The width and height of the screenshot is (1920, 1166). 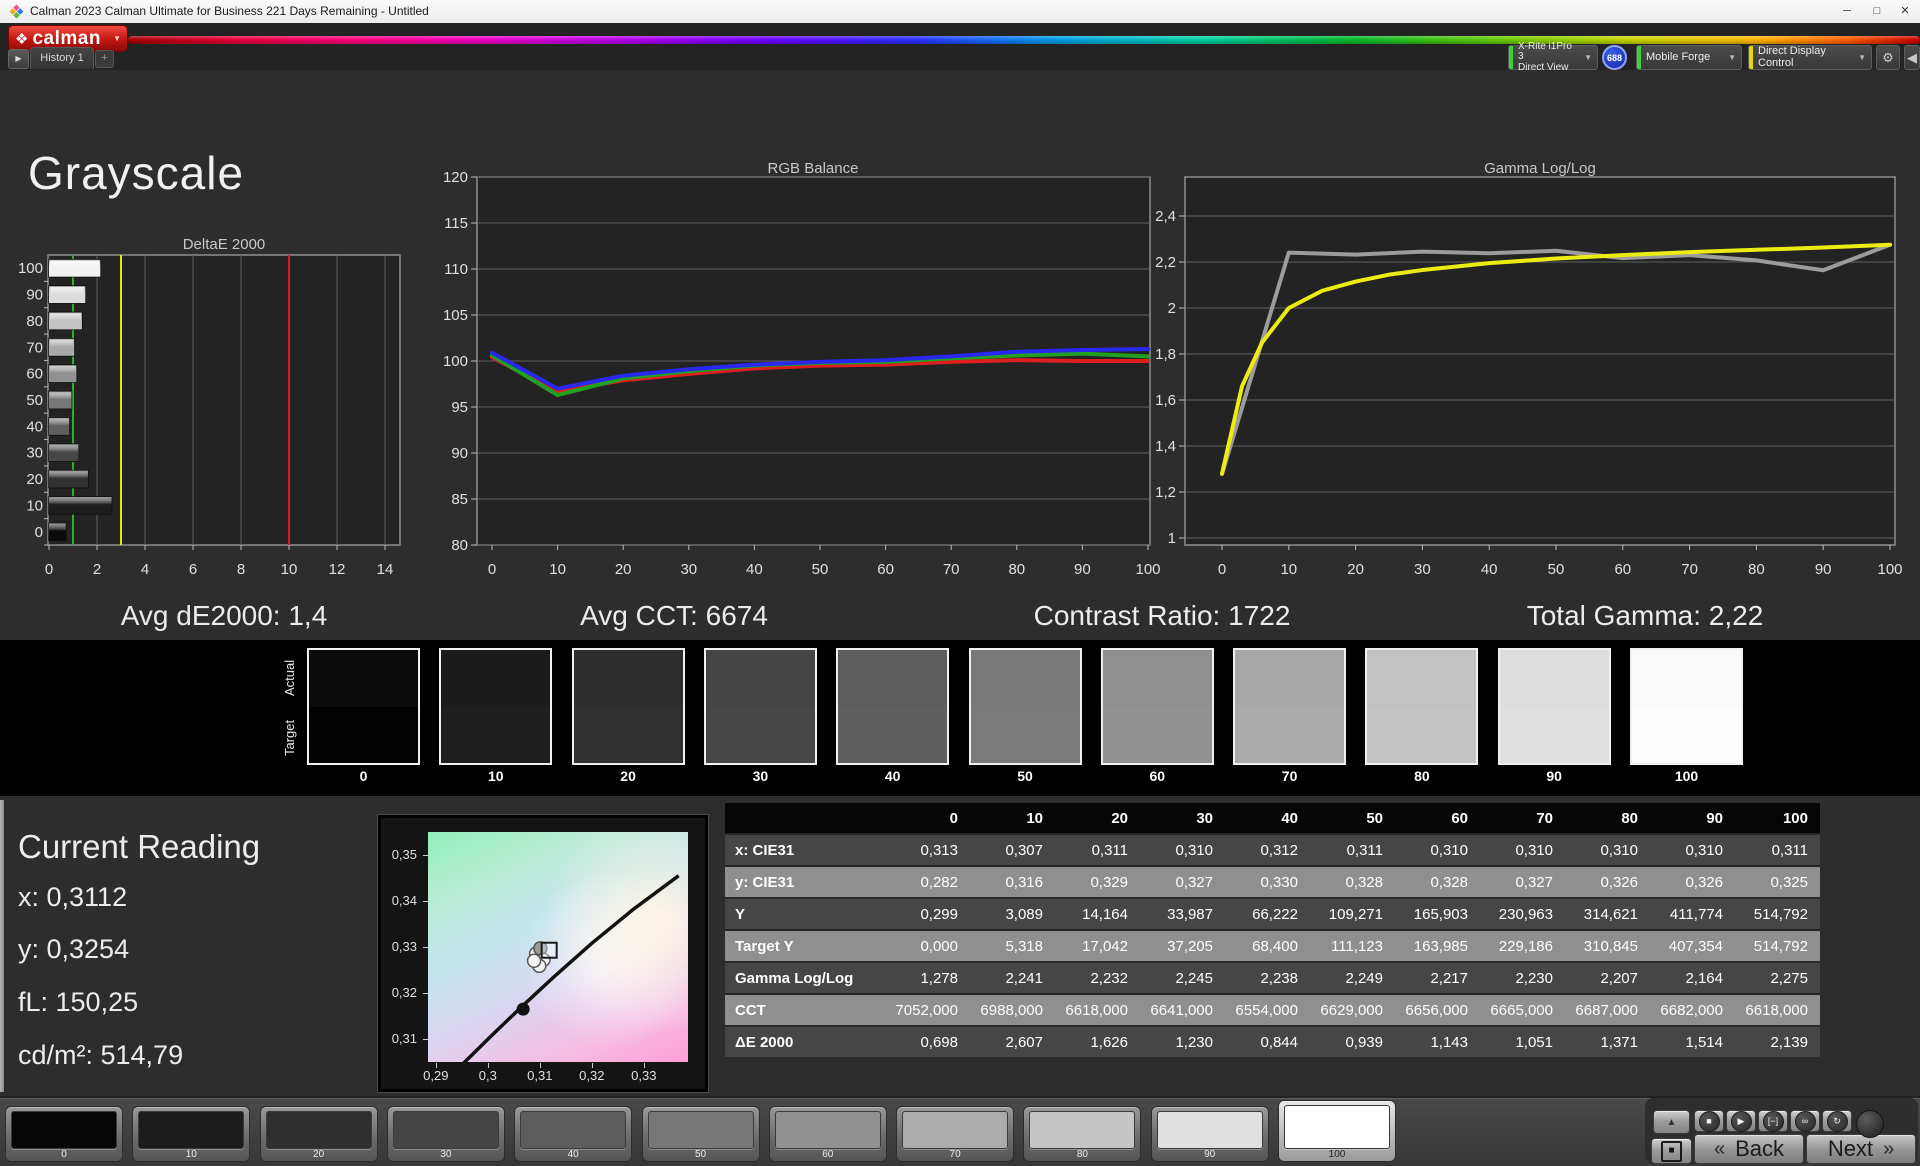 What do you see at coordinates (927, 818) in the screenshot?
I see `table-col-header: 0` at bounding box center [927, 818].